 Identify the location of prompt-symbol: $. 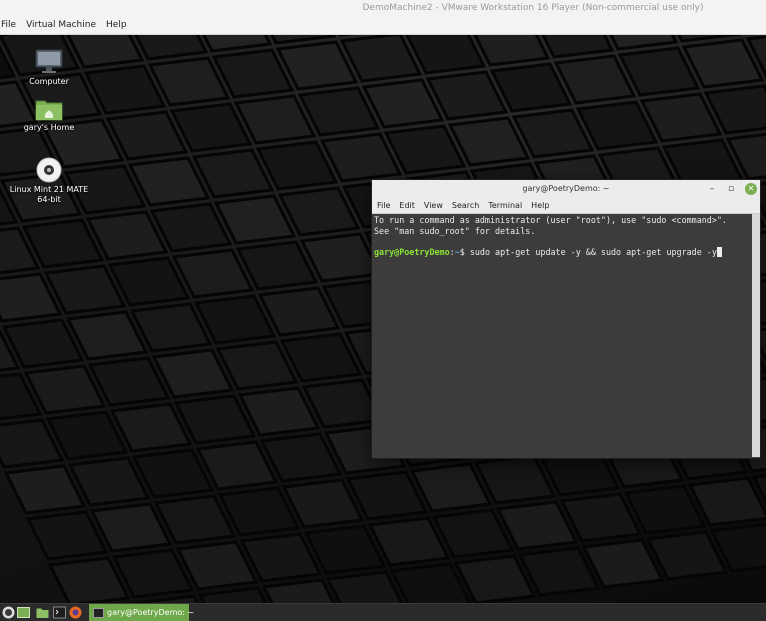
(464, 251).